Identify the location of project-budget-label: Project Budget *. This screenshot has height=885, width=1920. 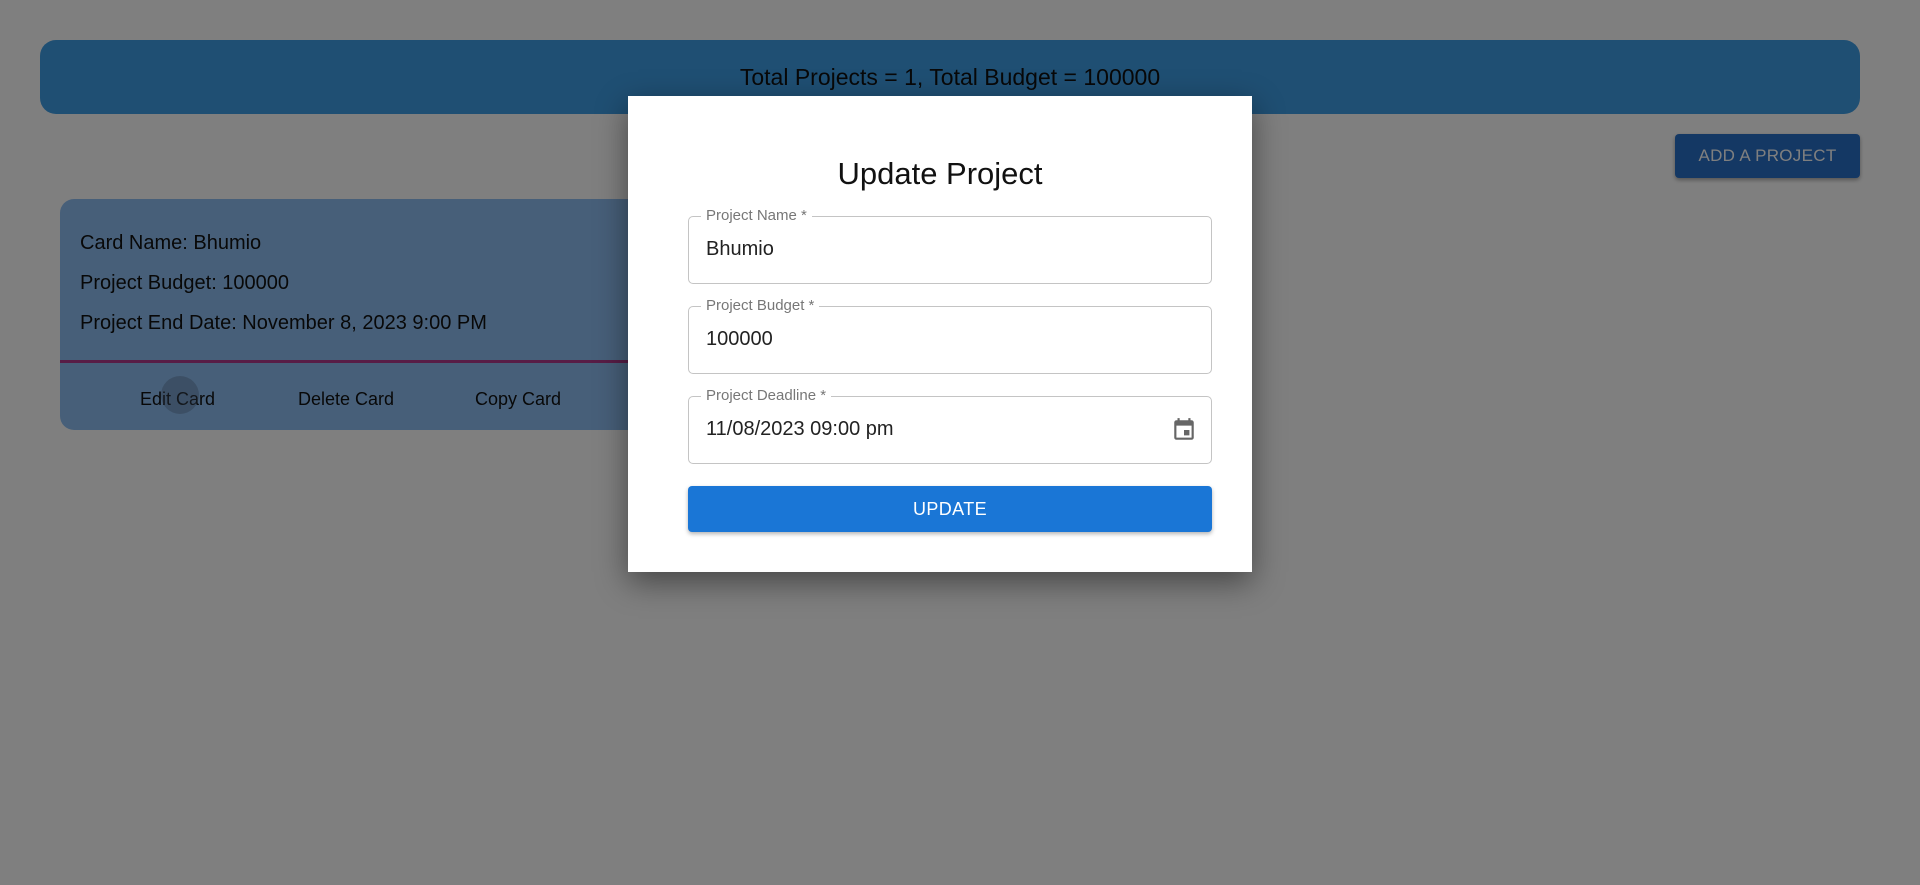
(760, 305).